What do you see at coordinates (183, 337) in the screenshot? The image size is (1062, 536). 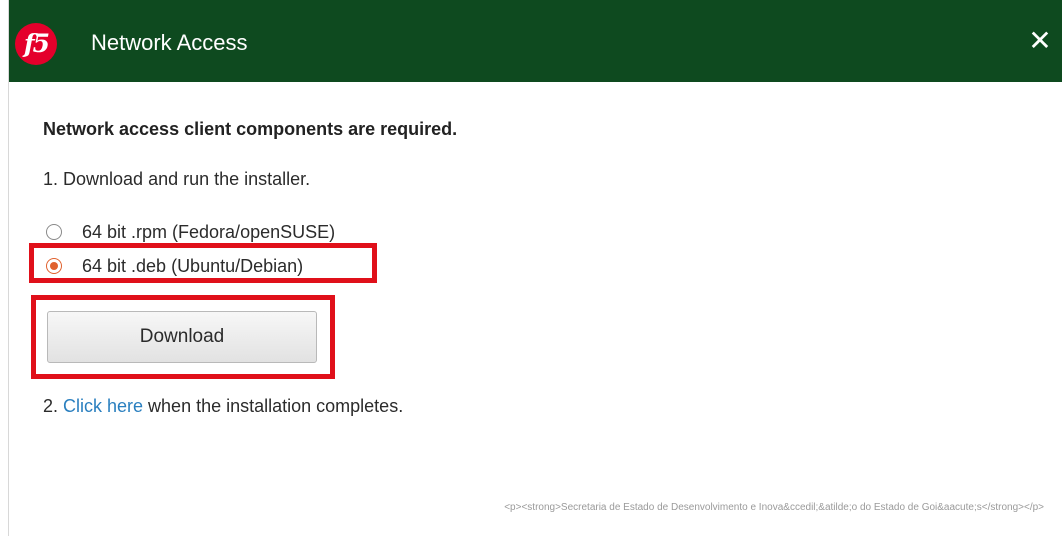 I see `highlight-box-download-button` at bounding box center [183, 337].